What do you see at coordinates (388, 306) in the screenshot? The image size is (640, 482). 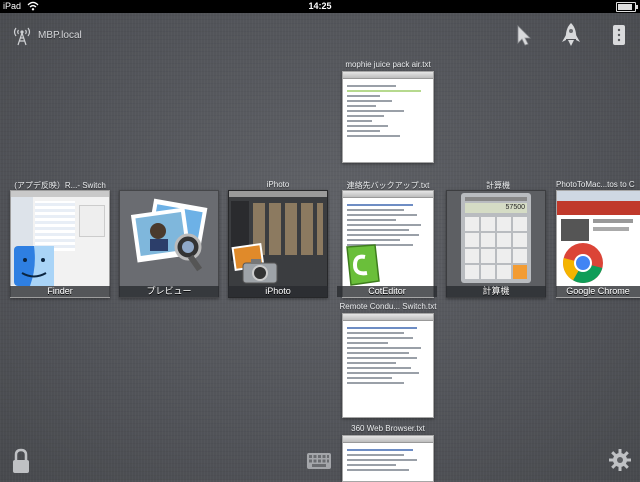 I see `window-title-remote-condu: Remote Condu... Switch.txt` at bounding box center [388, 306].